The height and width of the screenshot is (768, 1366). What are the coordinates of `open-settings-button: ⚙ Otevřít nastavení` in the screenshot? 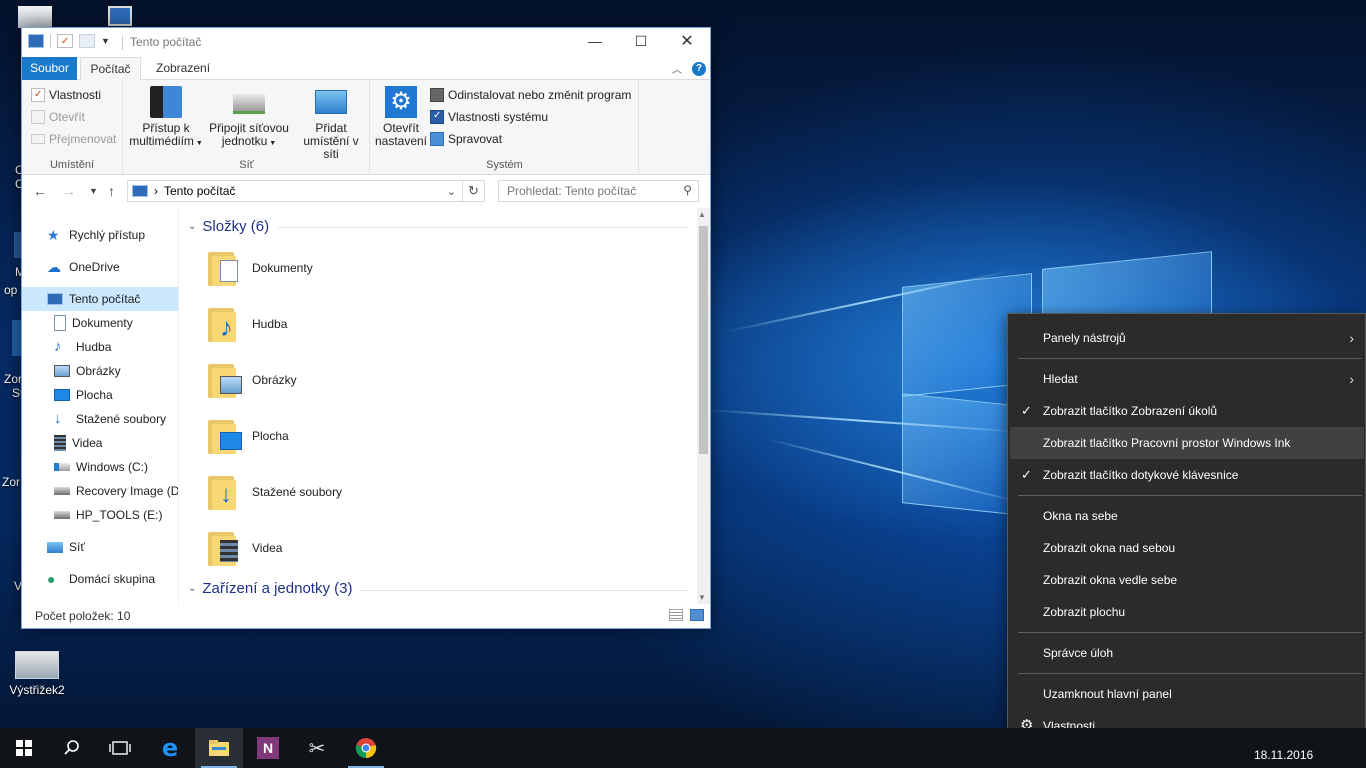 It's located at (401, 117).